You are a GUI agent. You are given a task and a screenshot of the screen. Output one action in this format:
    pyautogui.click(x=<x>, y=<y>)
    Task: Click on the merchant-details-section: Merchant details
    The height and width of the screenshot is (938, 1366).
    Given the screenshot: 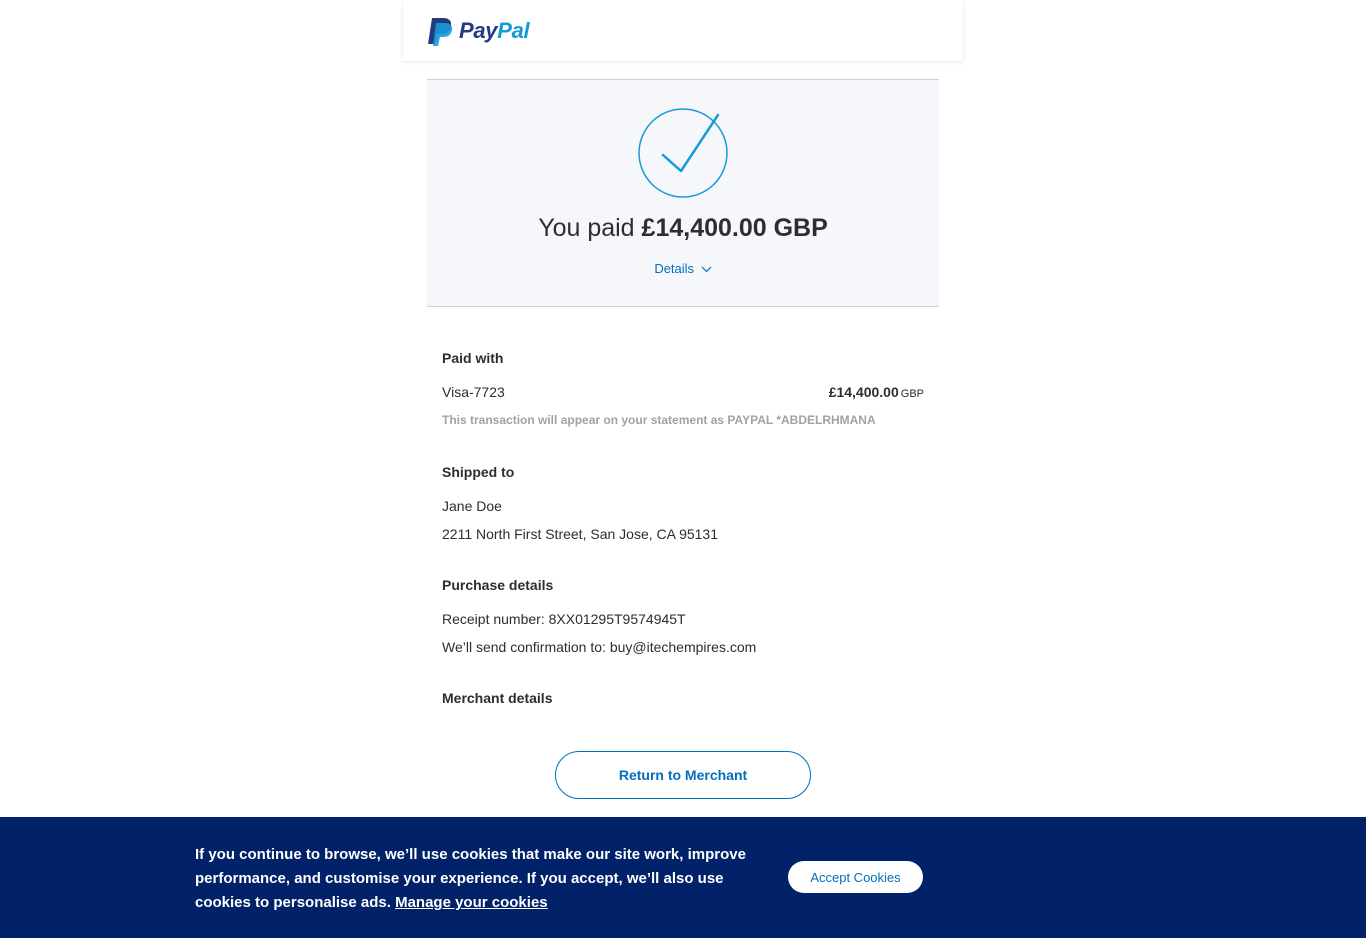 What is the action you would take?
    pyautogui.click(x=683, y=698)
    